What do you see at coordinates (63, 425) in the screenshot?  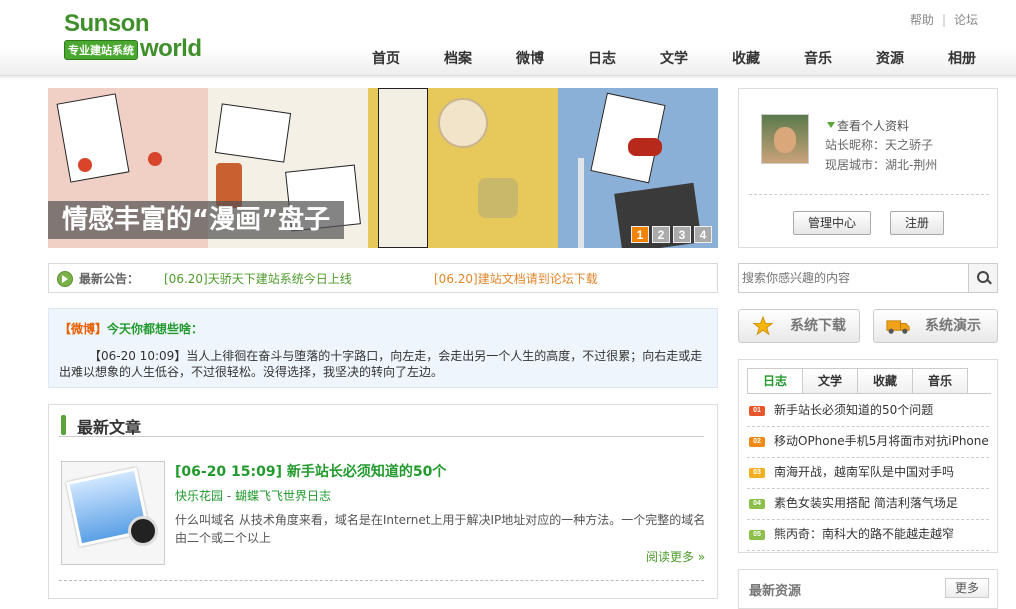 I see `header-accent-bar` at bounding box center [63, 425].